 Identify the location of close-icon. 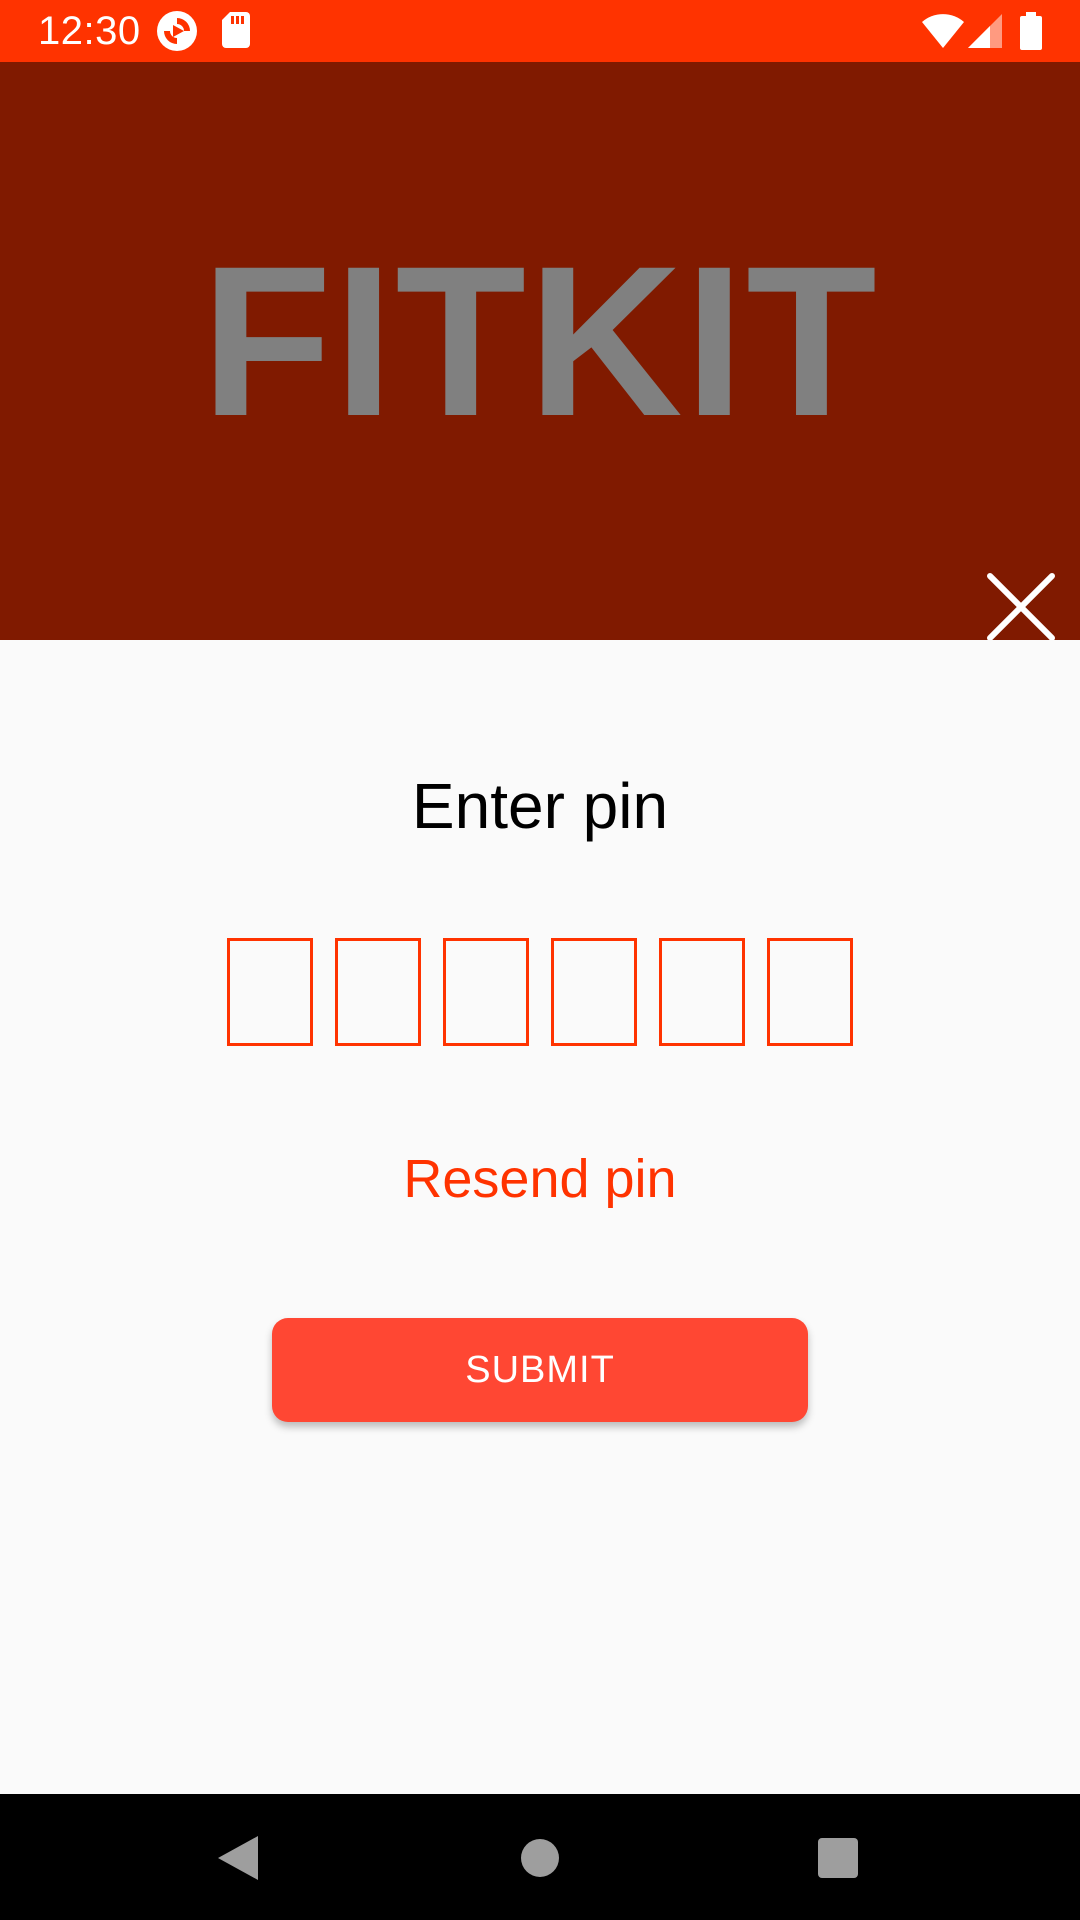
(1021, 607).